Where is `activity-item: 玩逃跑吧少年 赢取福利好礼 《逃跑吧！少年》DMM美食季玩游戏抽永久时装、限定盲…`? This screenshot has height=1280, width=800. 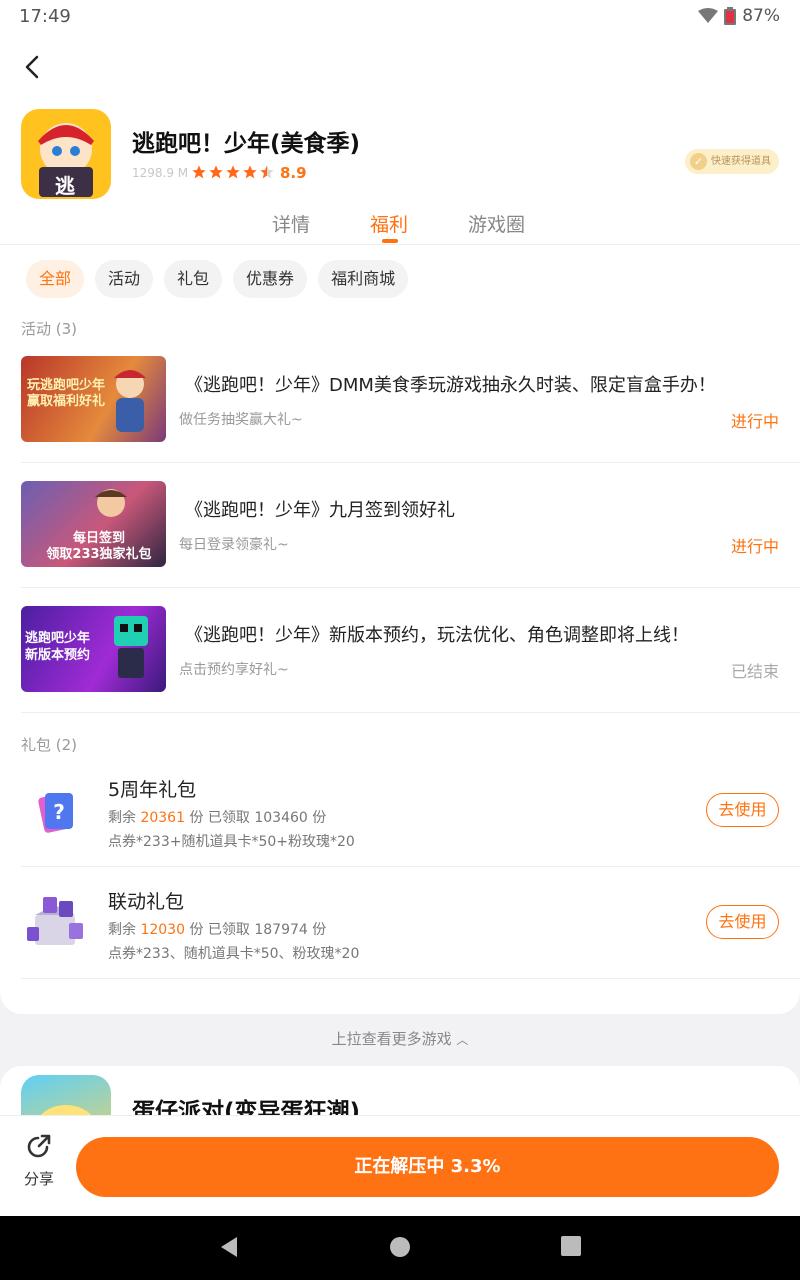 activity-item: 玩逃跑吧少年 赢取福利好礼 《逃跑吧！少年》DMM美食季玩游戏抽永久时装、限定盲… is located at coordinates (410, 418).